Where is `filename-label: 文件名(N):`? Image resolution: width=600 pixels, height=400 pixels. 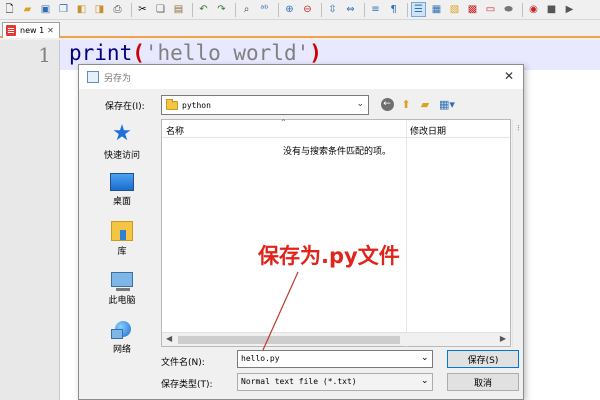 filename-label: 文件名(N): is located at coordinates (183, 363).